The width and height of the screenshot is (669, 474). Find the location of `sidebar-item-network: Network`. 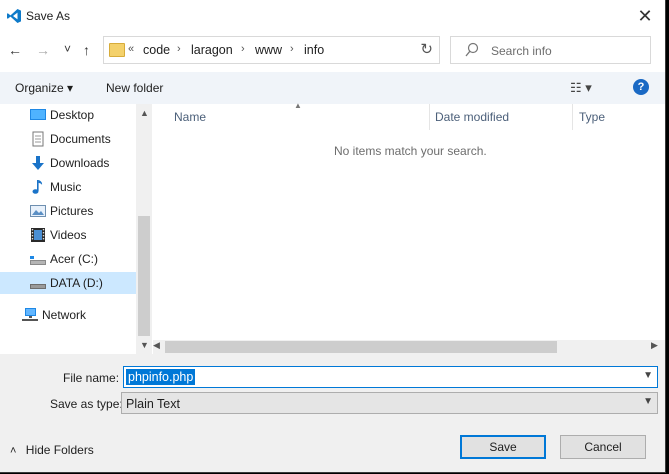

sidebar-item-network: Network is located at coordinates (68, 315).